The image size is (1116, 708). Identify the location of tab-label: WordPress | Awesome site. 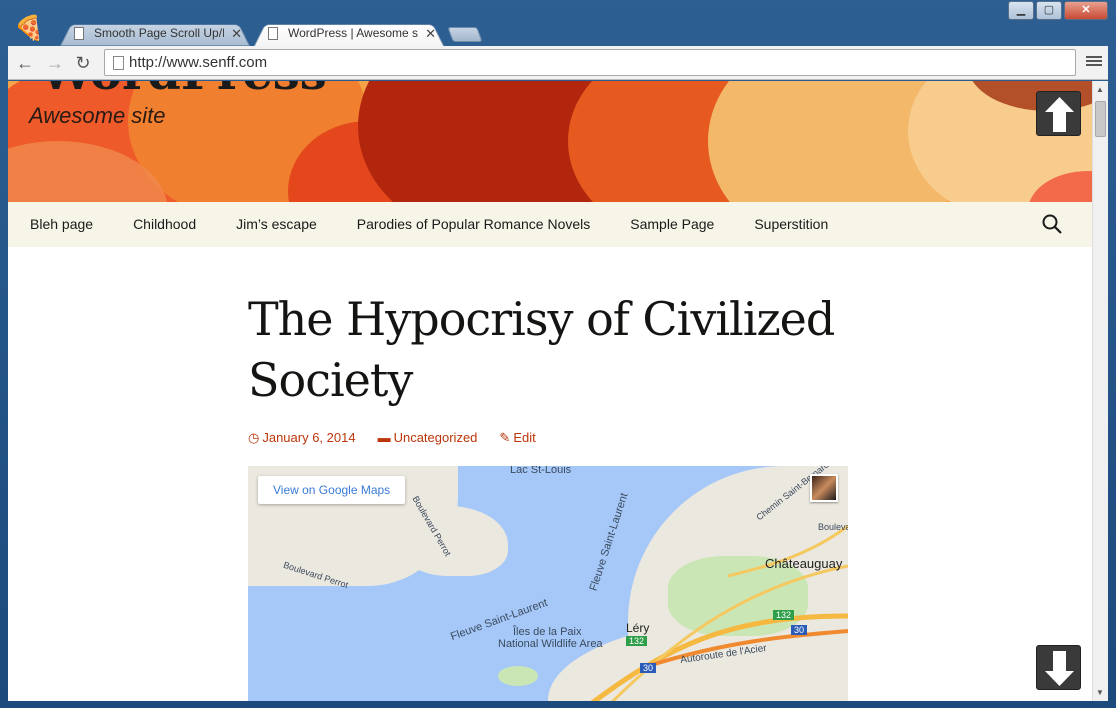
(353, 33).